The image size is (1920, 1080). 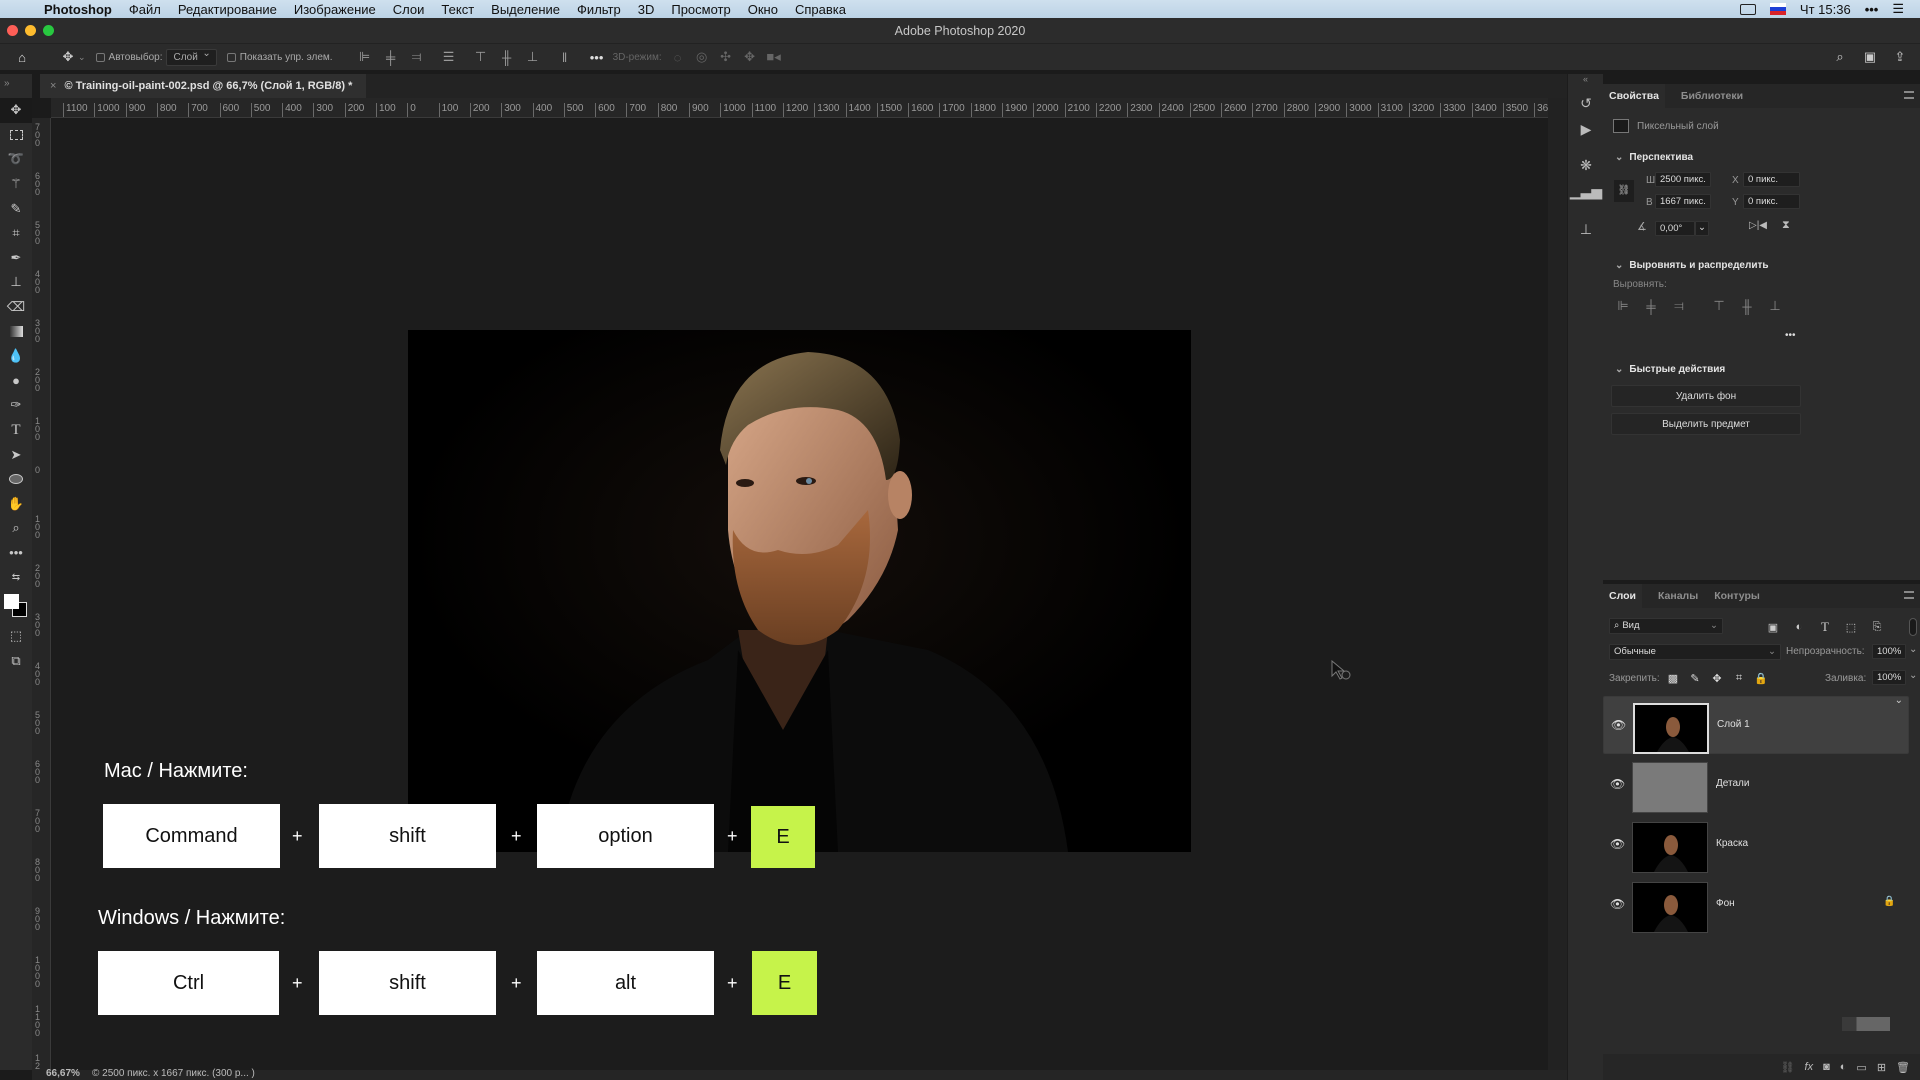 I want to click on menu-type: Текст, so click(x=457, y=9).